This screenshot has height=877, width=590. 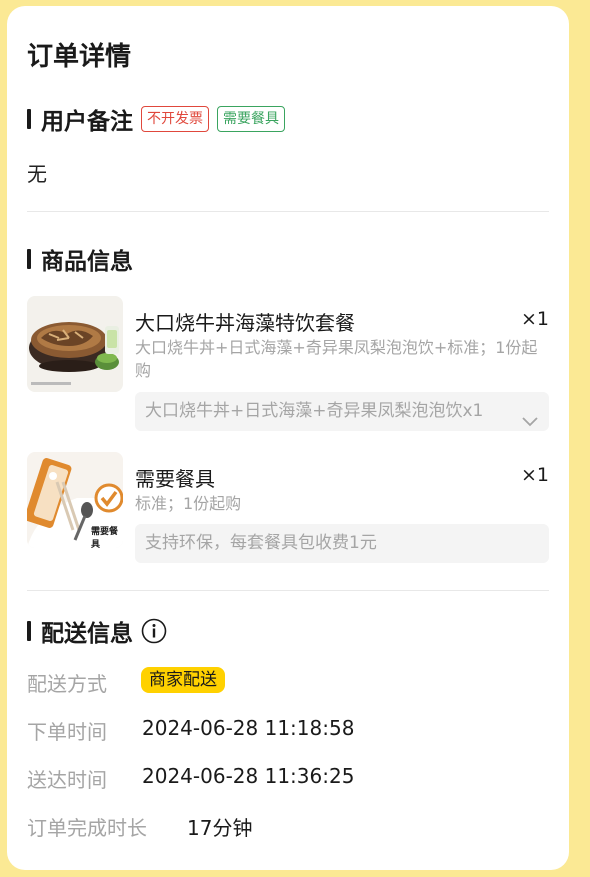 I want to click on item-detail-text: 支持环保，每套餐具包收费1元, so click(x=261, y=543).